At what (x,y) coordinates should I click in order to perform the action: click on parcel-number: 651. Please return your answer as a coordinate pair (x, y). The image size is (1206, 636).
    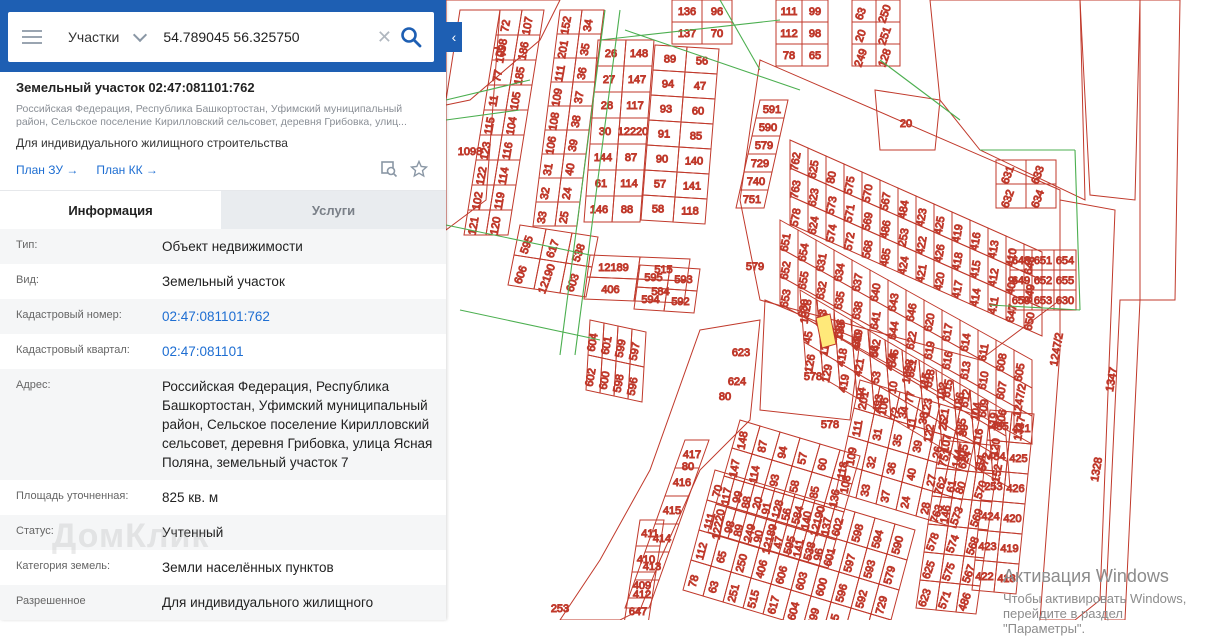
    Looking at the image, I should click on (1043, 261).